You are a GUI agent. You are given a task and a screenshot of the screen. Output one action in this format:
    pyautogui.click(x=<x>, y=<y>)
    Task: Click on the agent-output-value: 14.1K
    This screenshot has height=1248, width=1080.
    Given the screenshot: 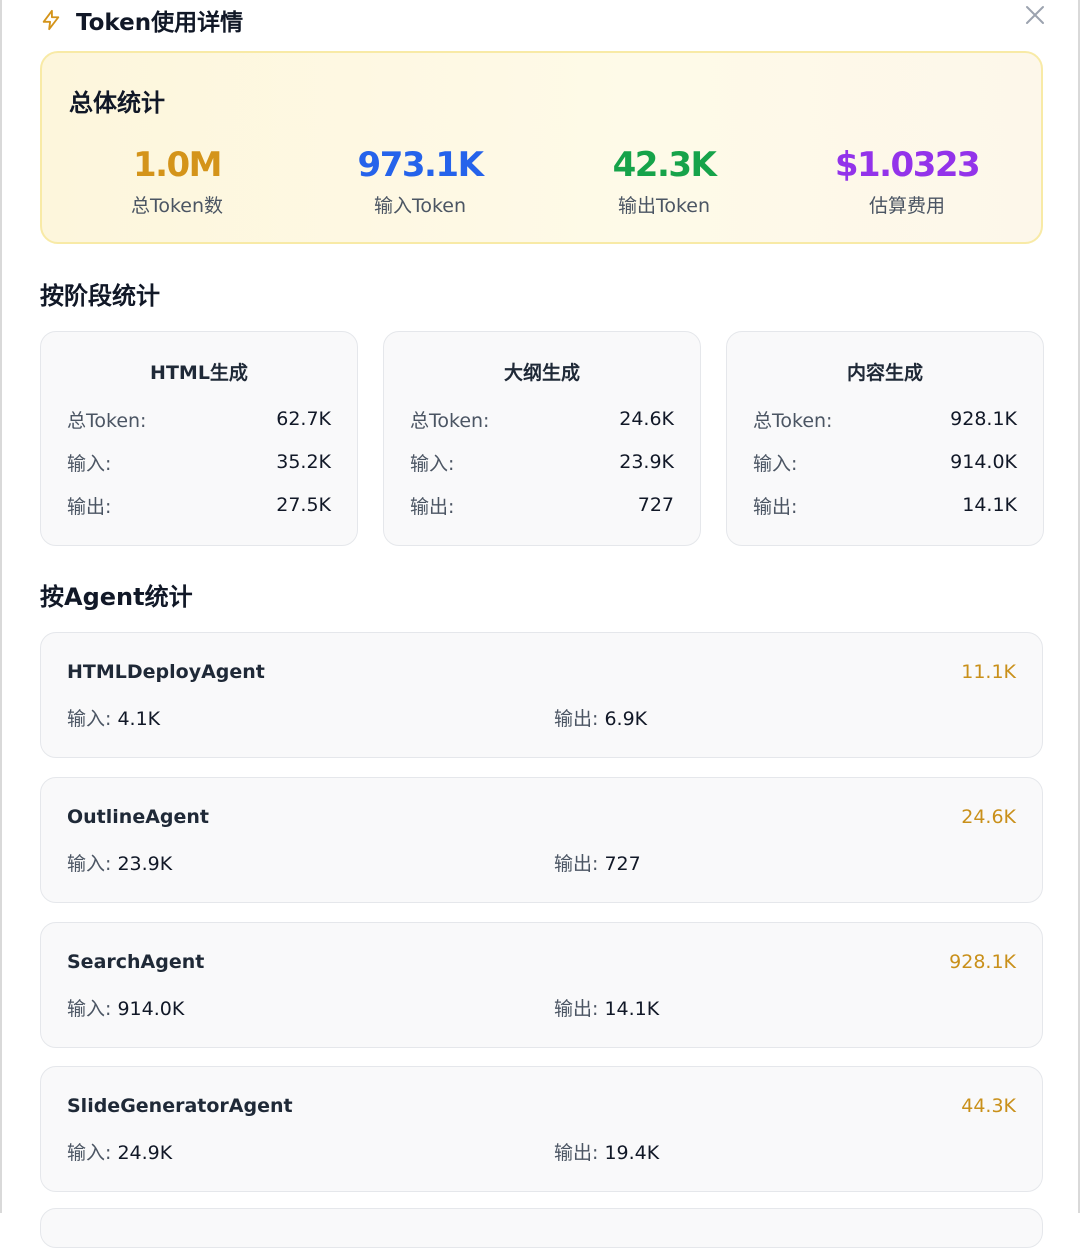 What is the action you would take?
    pyautogui.click(x=632, y=1009)
    